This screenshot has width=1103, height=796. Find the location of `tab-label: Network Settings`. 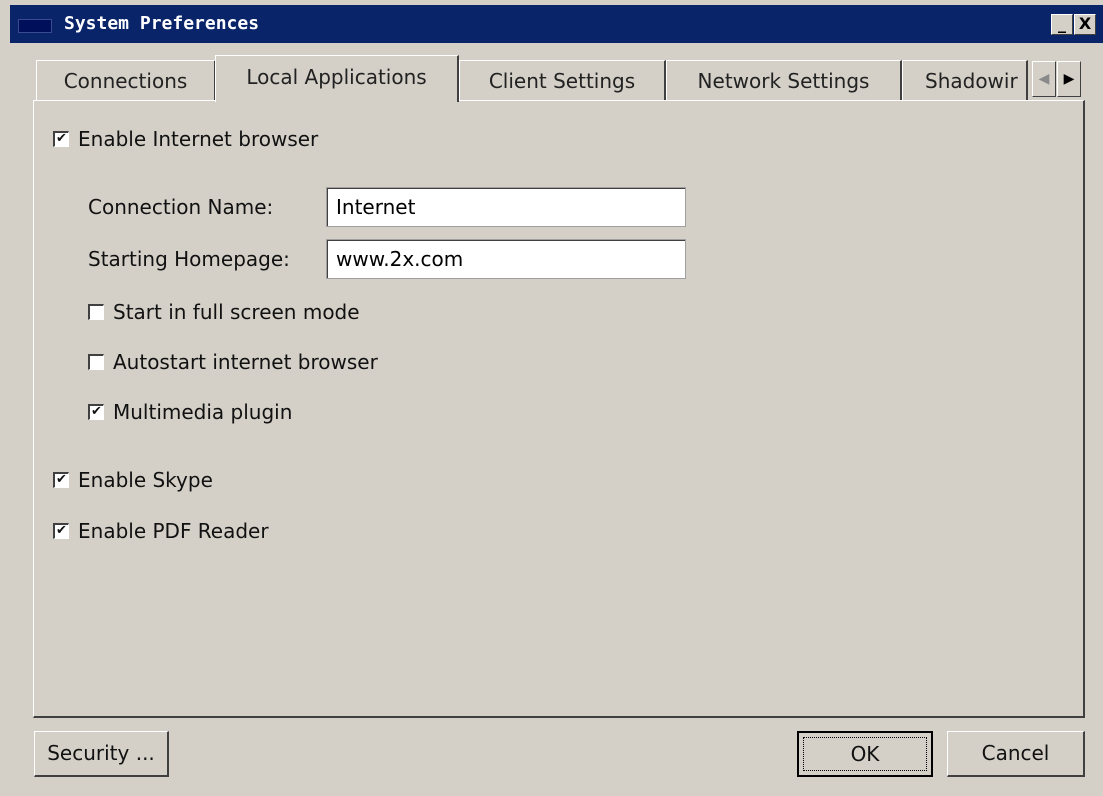

tab-label: Network Settings is located at coordinates (783, 81).